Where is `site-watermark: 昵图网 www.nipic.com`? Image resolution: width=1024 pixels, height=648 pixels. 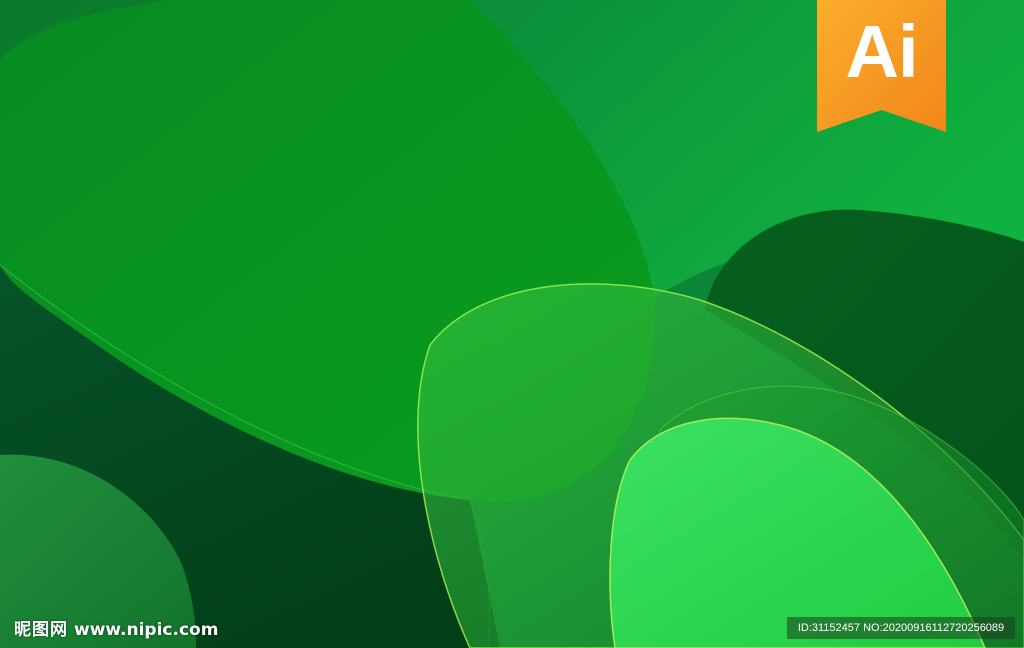 site-watermark: 昵图网 www.nipic.com is located at coordinates (116, 630).